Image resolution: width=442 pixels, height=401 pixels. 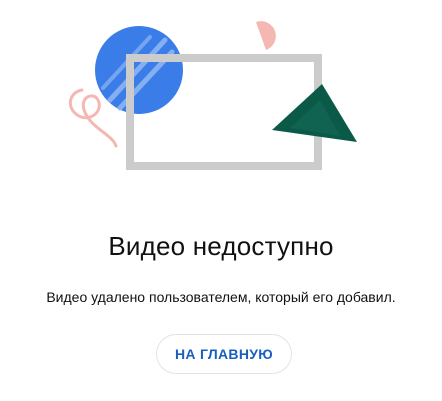 What do you see at coordinates (221, 246) in the screenshot?
I see `page-title: Видео недоступно` at bounding box center [221, 246].